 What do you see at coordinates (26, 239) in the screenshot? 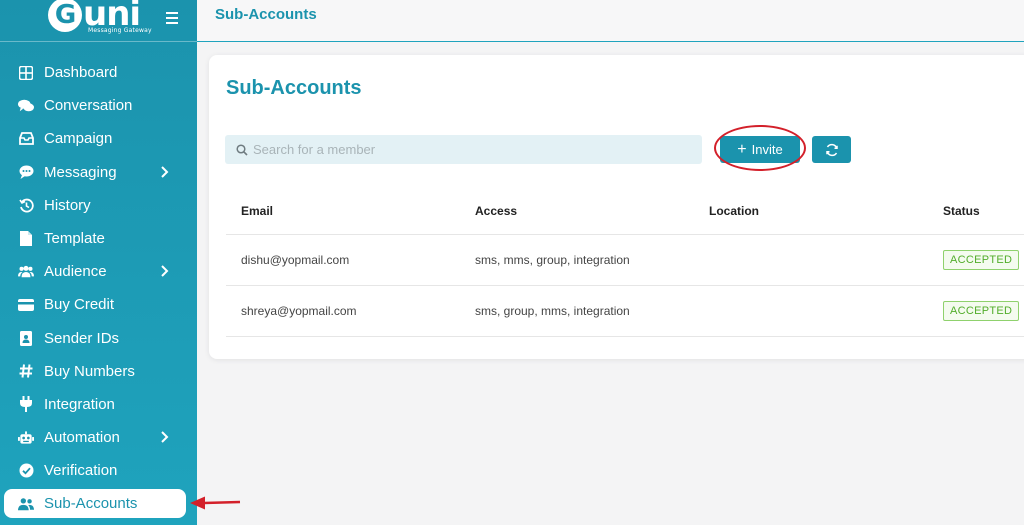
I see `file-icon` at bounding box center [26, 239].